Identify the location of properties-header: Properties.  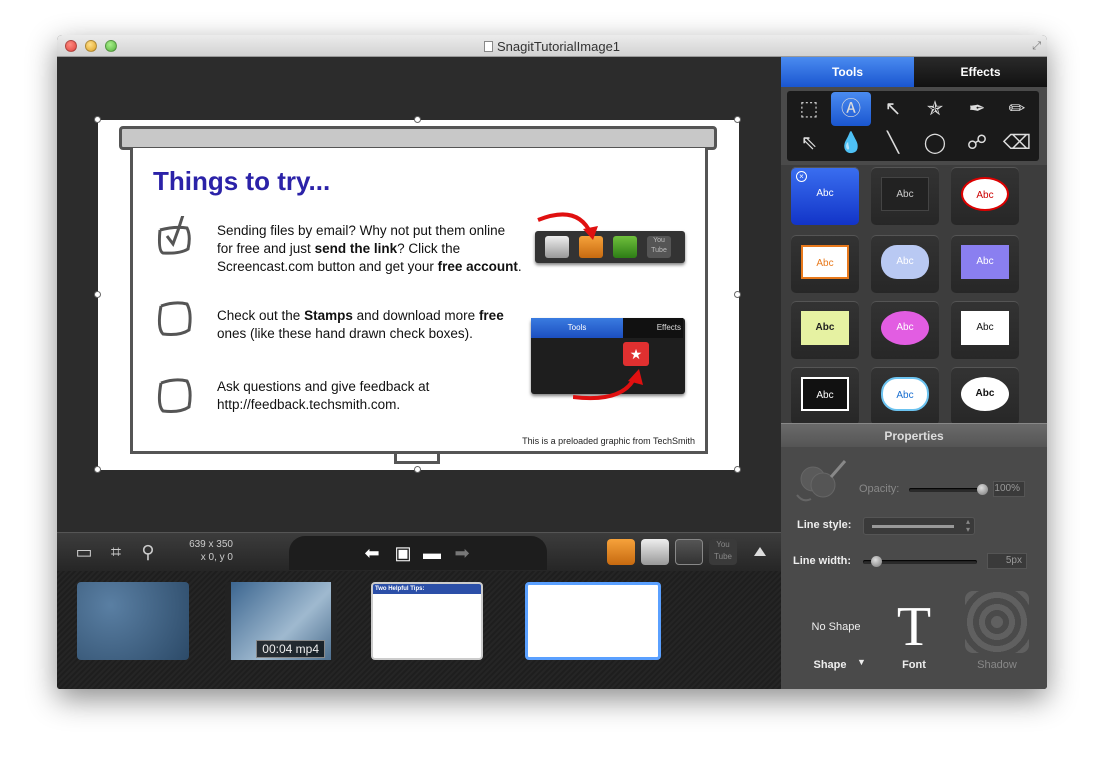
(914, 435).